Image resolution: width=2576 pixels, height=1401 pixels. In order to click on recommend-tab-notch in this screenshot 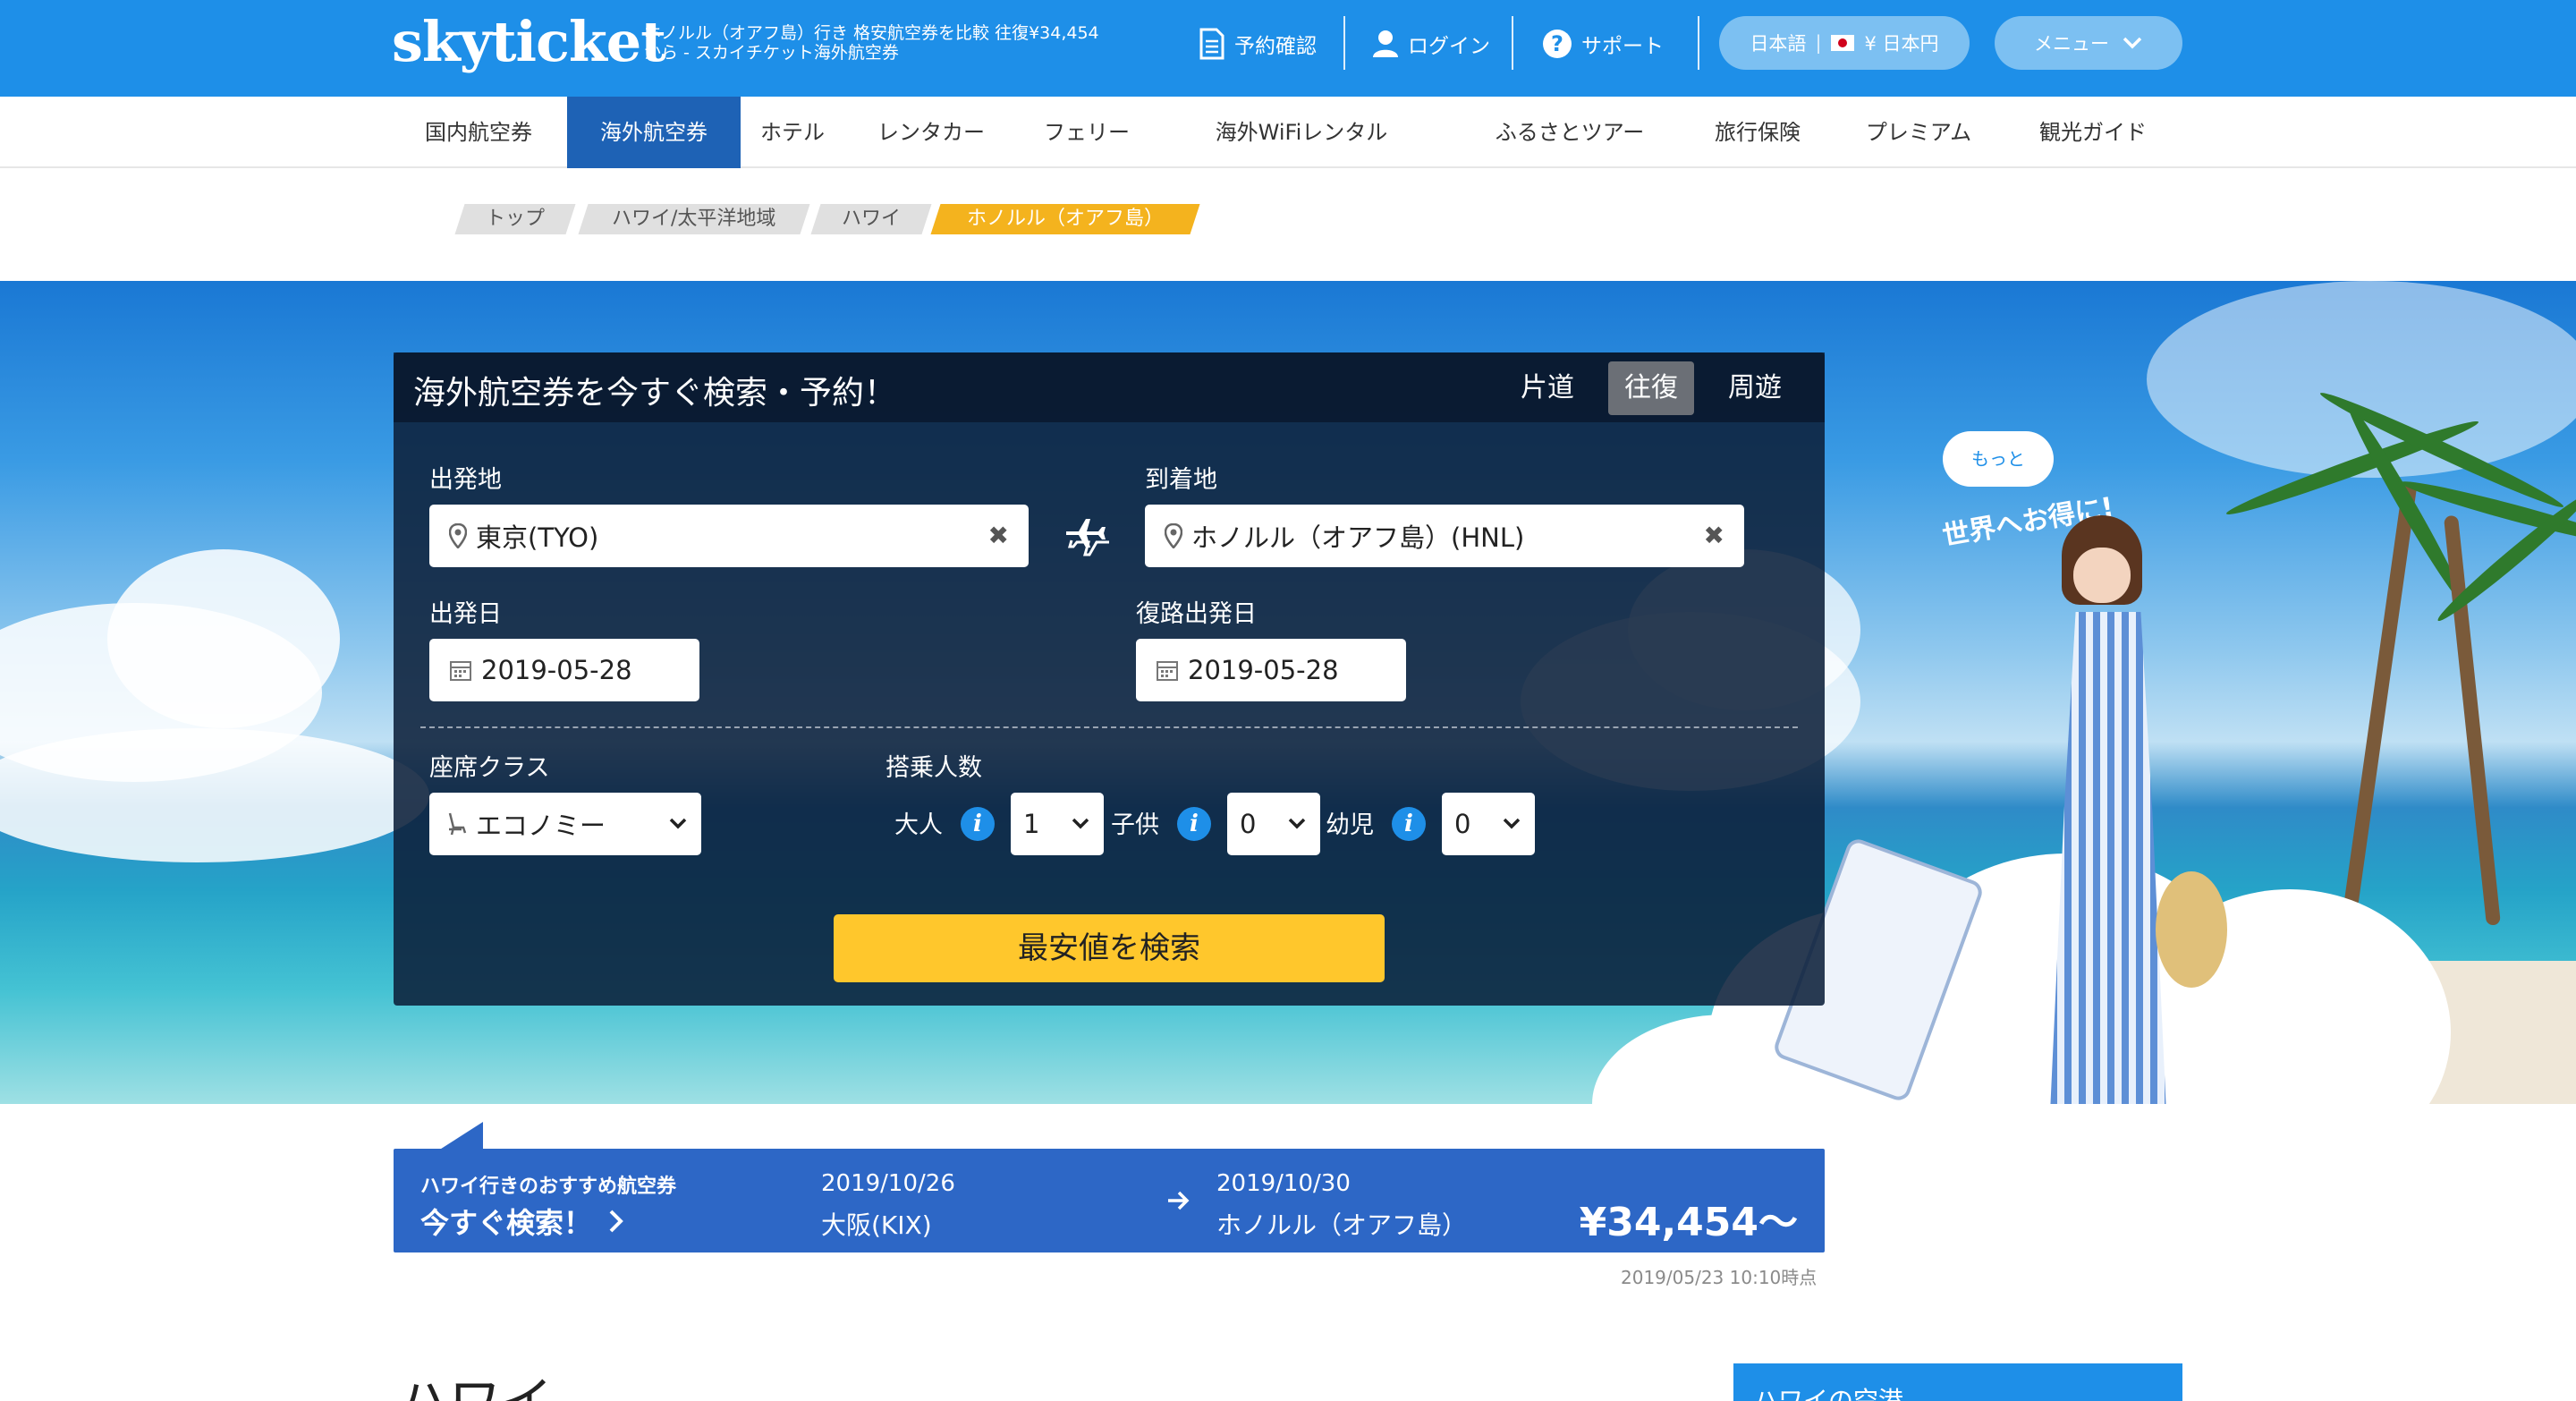, I will do `click(460, 1136)`.